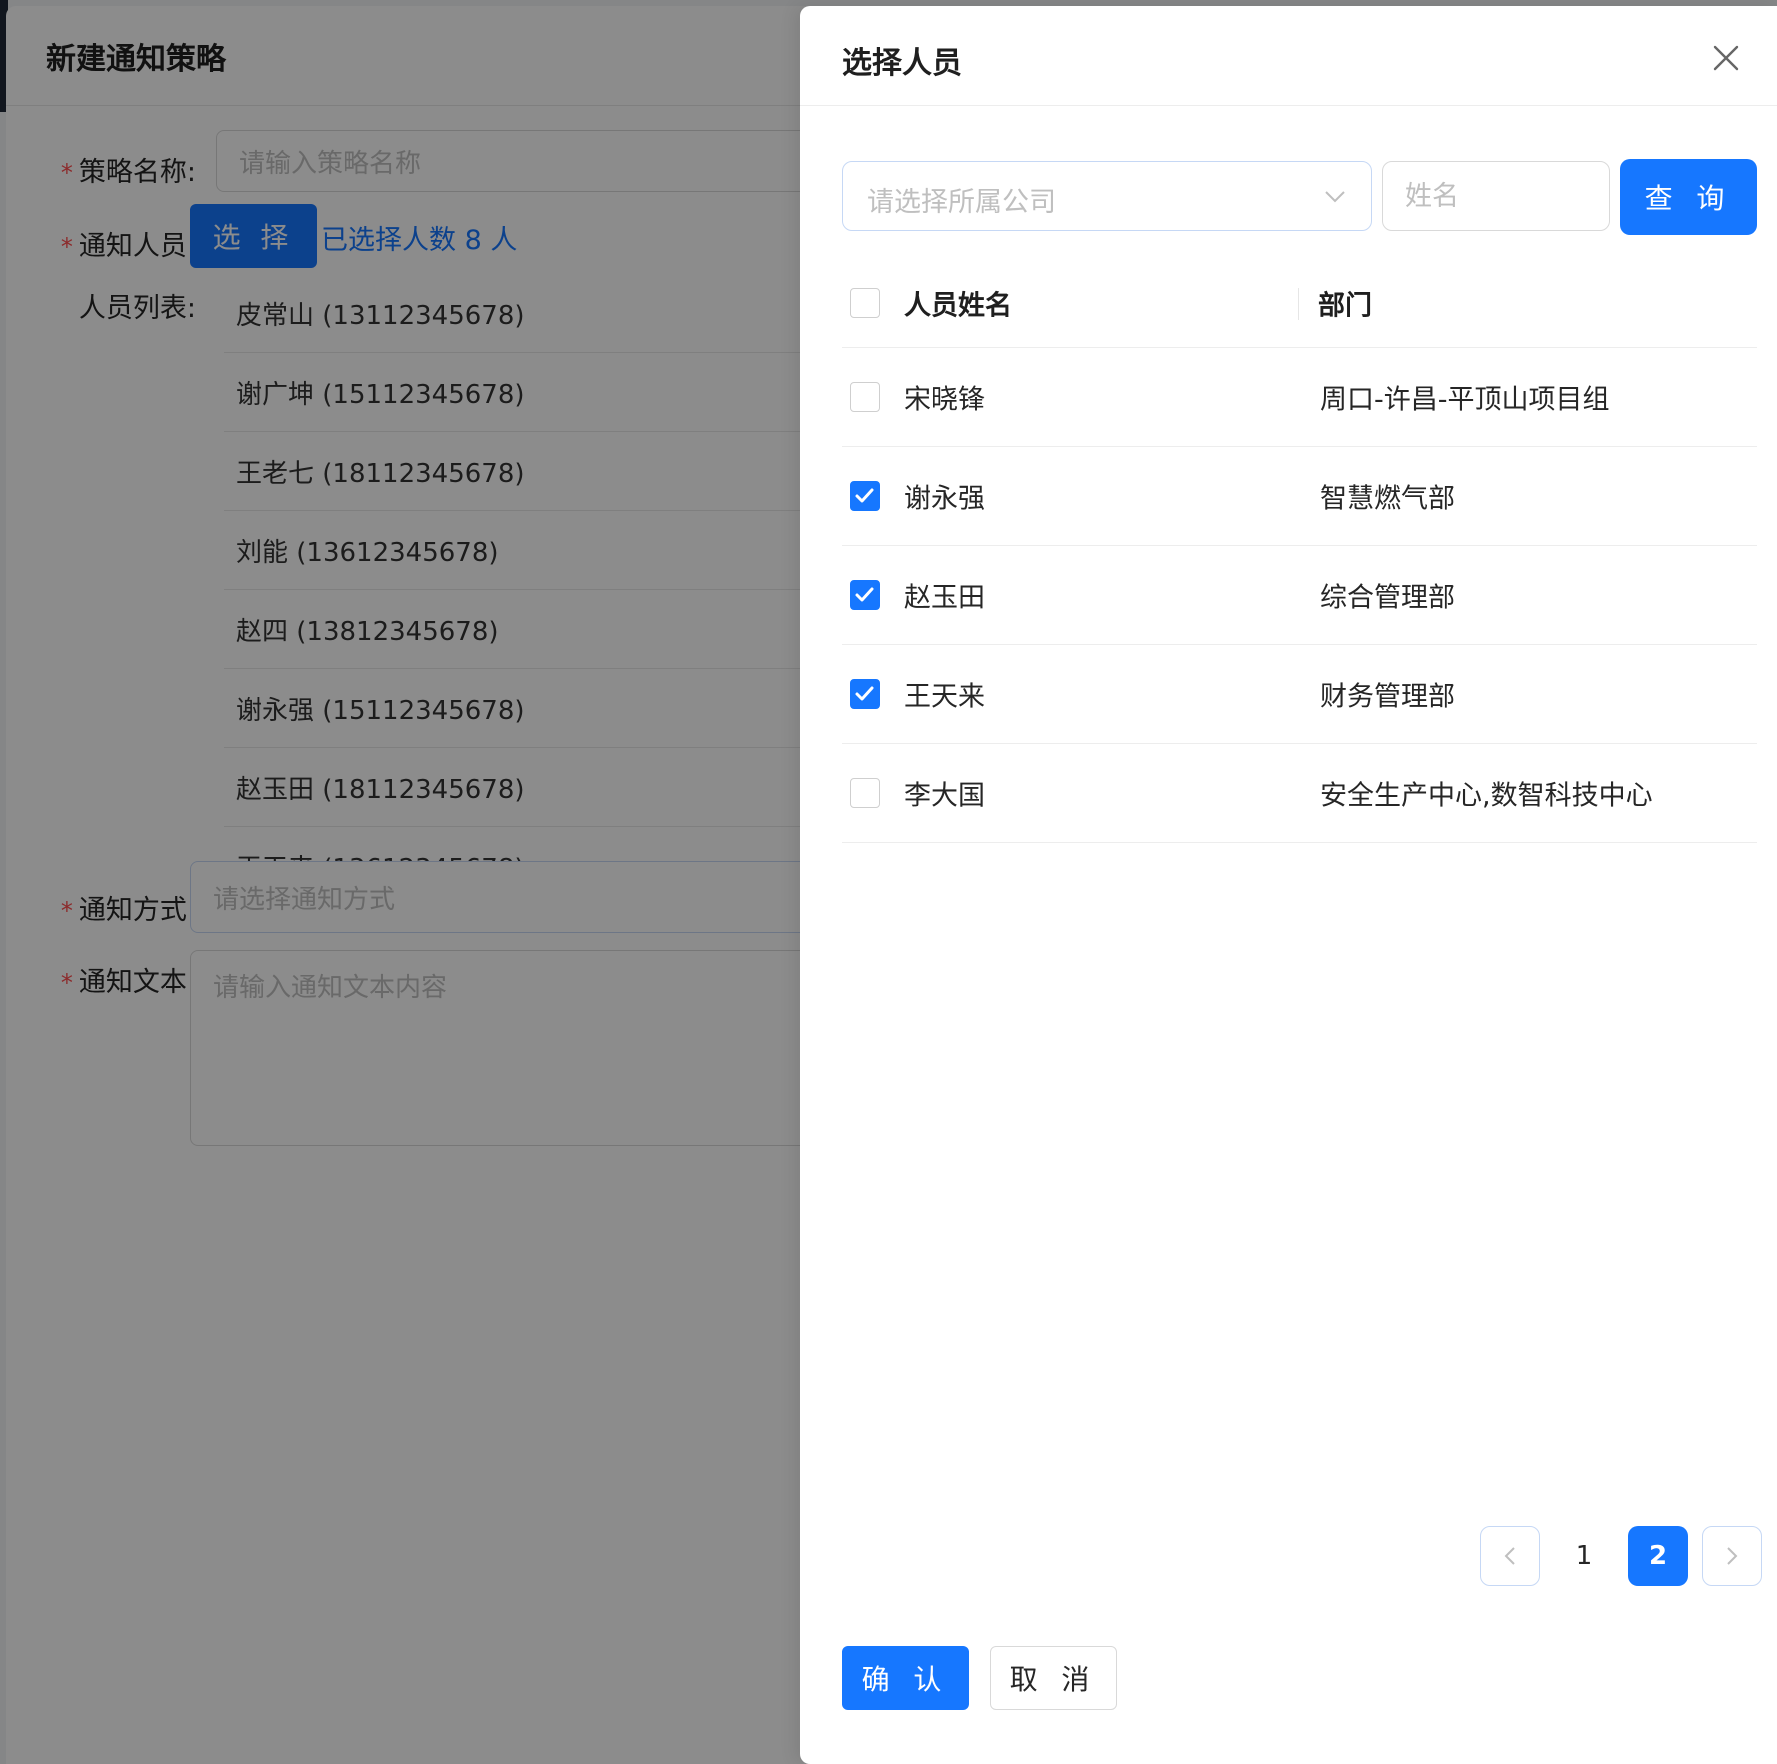 The width and height of the screenshot is (1777, 1764). What do you see at coordinates (944, 400) in the screenshot?
I see `row-name: 宋晓锋` at bounding box center [944, 400].